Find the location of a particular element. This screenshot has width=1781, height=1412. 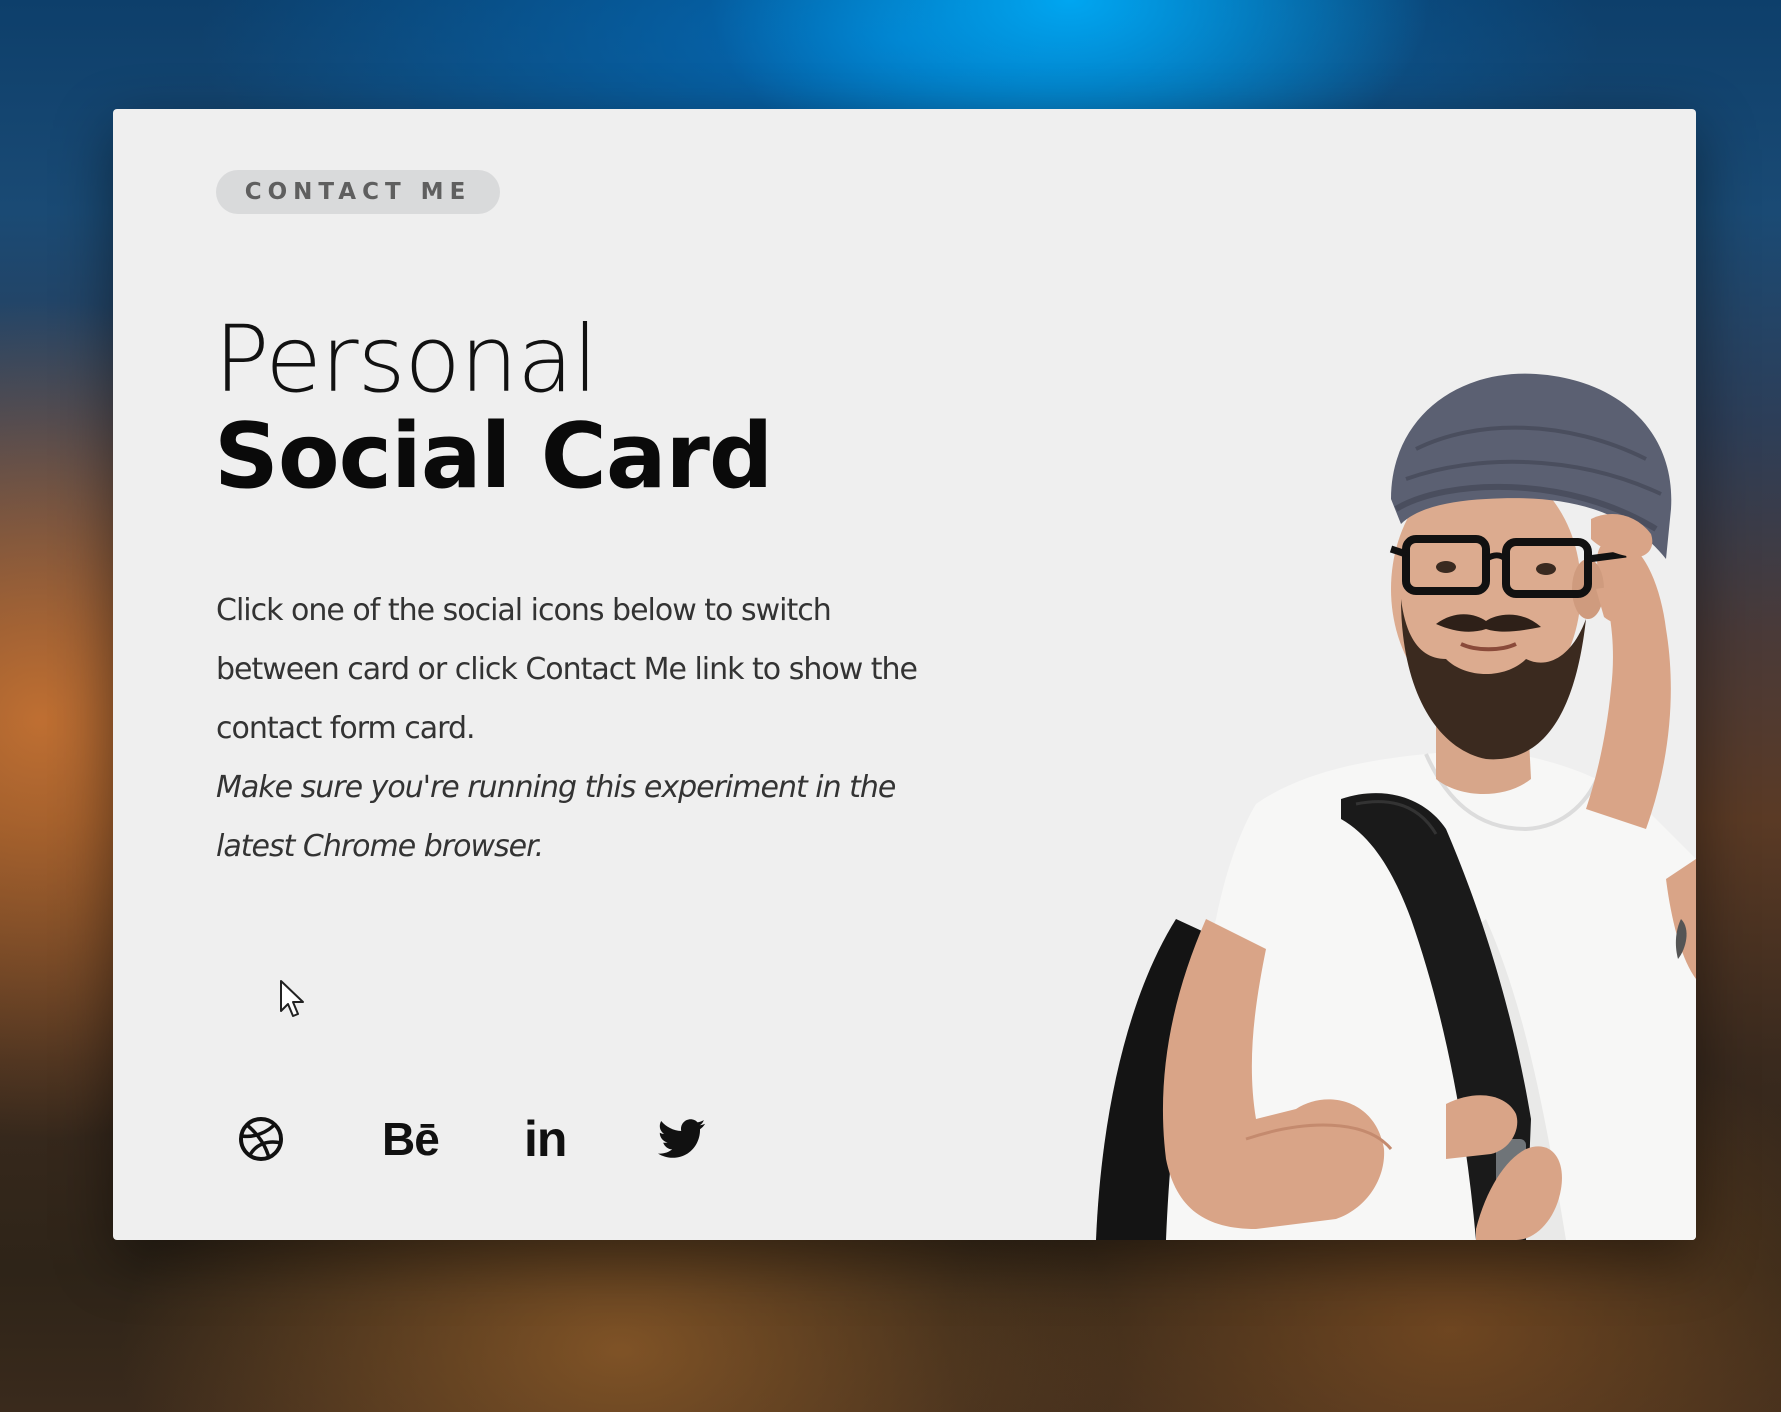

social-twitter is located at coordinates (728, 1139).